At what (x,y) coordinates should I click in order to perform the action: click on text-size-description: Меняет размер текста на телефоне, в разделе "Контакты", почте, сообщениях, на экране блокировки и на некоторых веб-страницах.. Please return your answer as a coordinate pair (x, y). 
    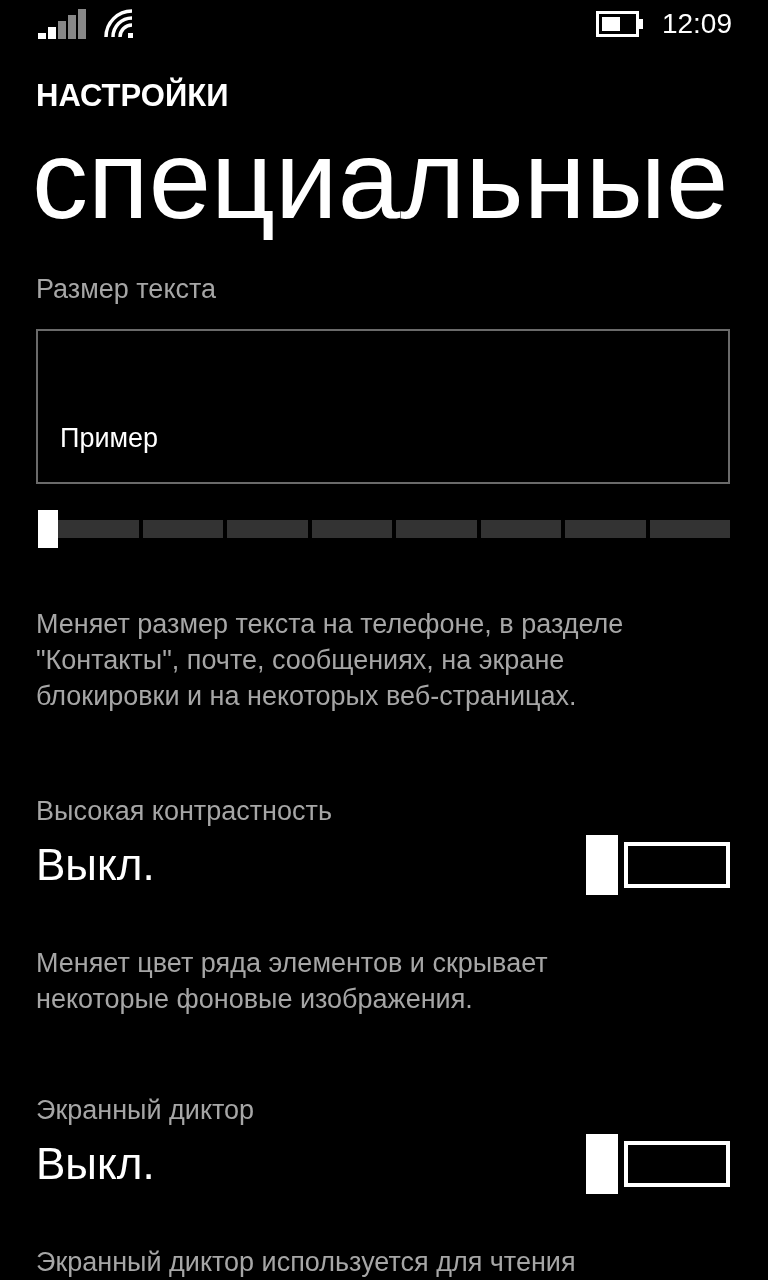
    Looking at the image, I should click on (330, 660).